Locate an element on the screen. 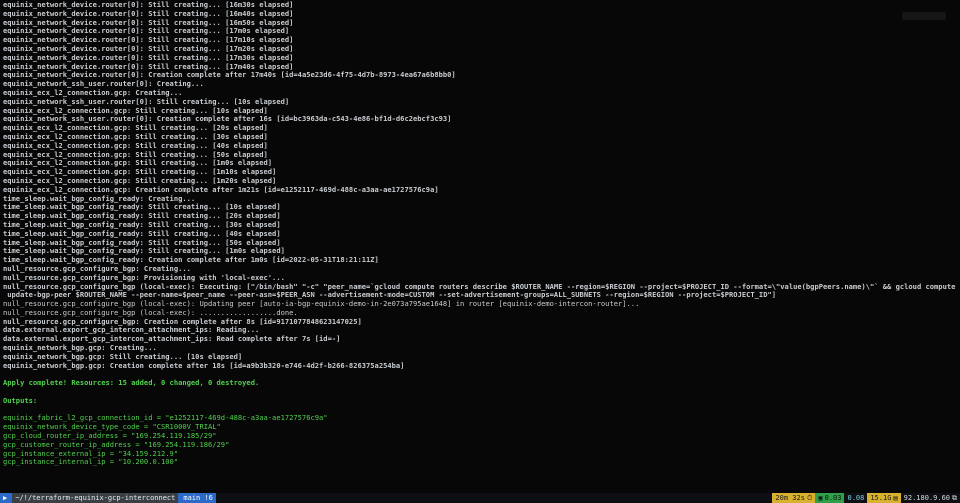 The image size is (960, 503). git-branch-segment: main !6 is located at coordinates (197, 498).